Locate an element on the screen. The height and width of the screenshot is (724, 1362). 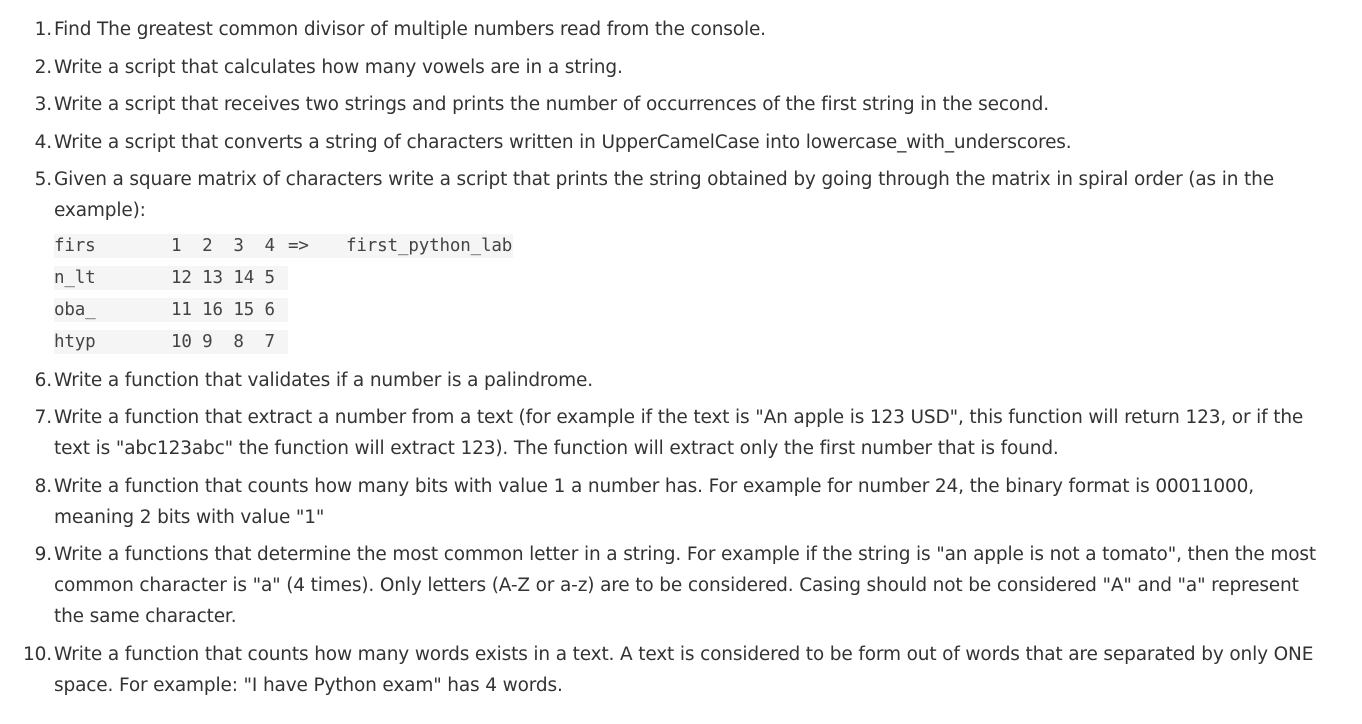
code-row: htyp 10 9 8 7 is located at coordinates (693, 342).